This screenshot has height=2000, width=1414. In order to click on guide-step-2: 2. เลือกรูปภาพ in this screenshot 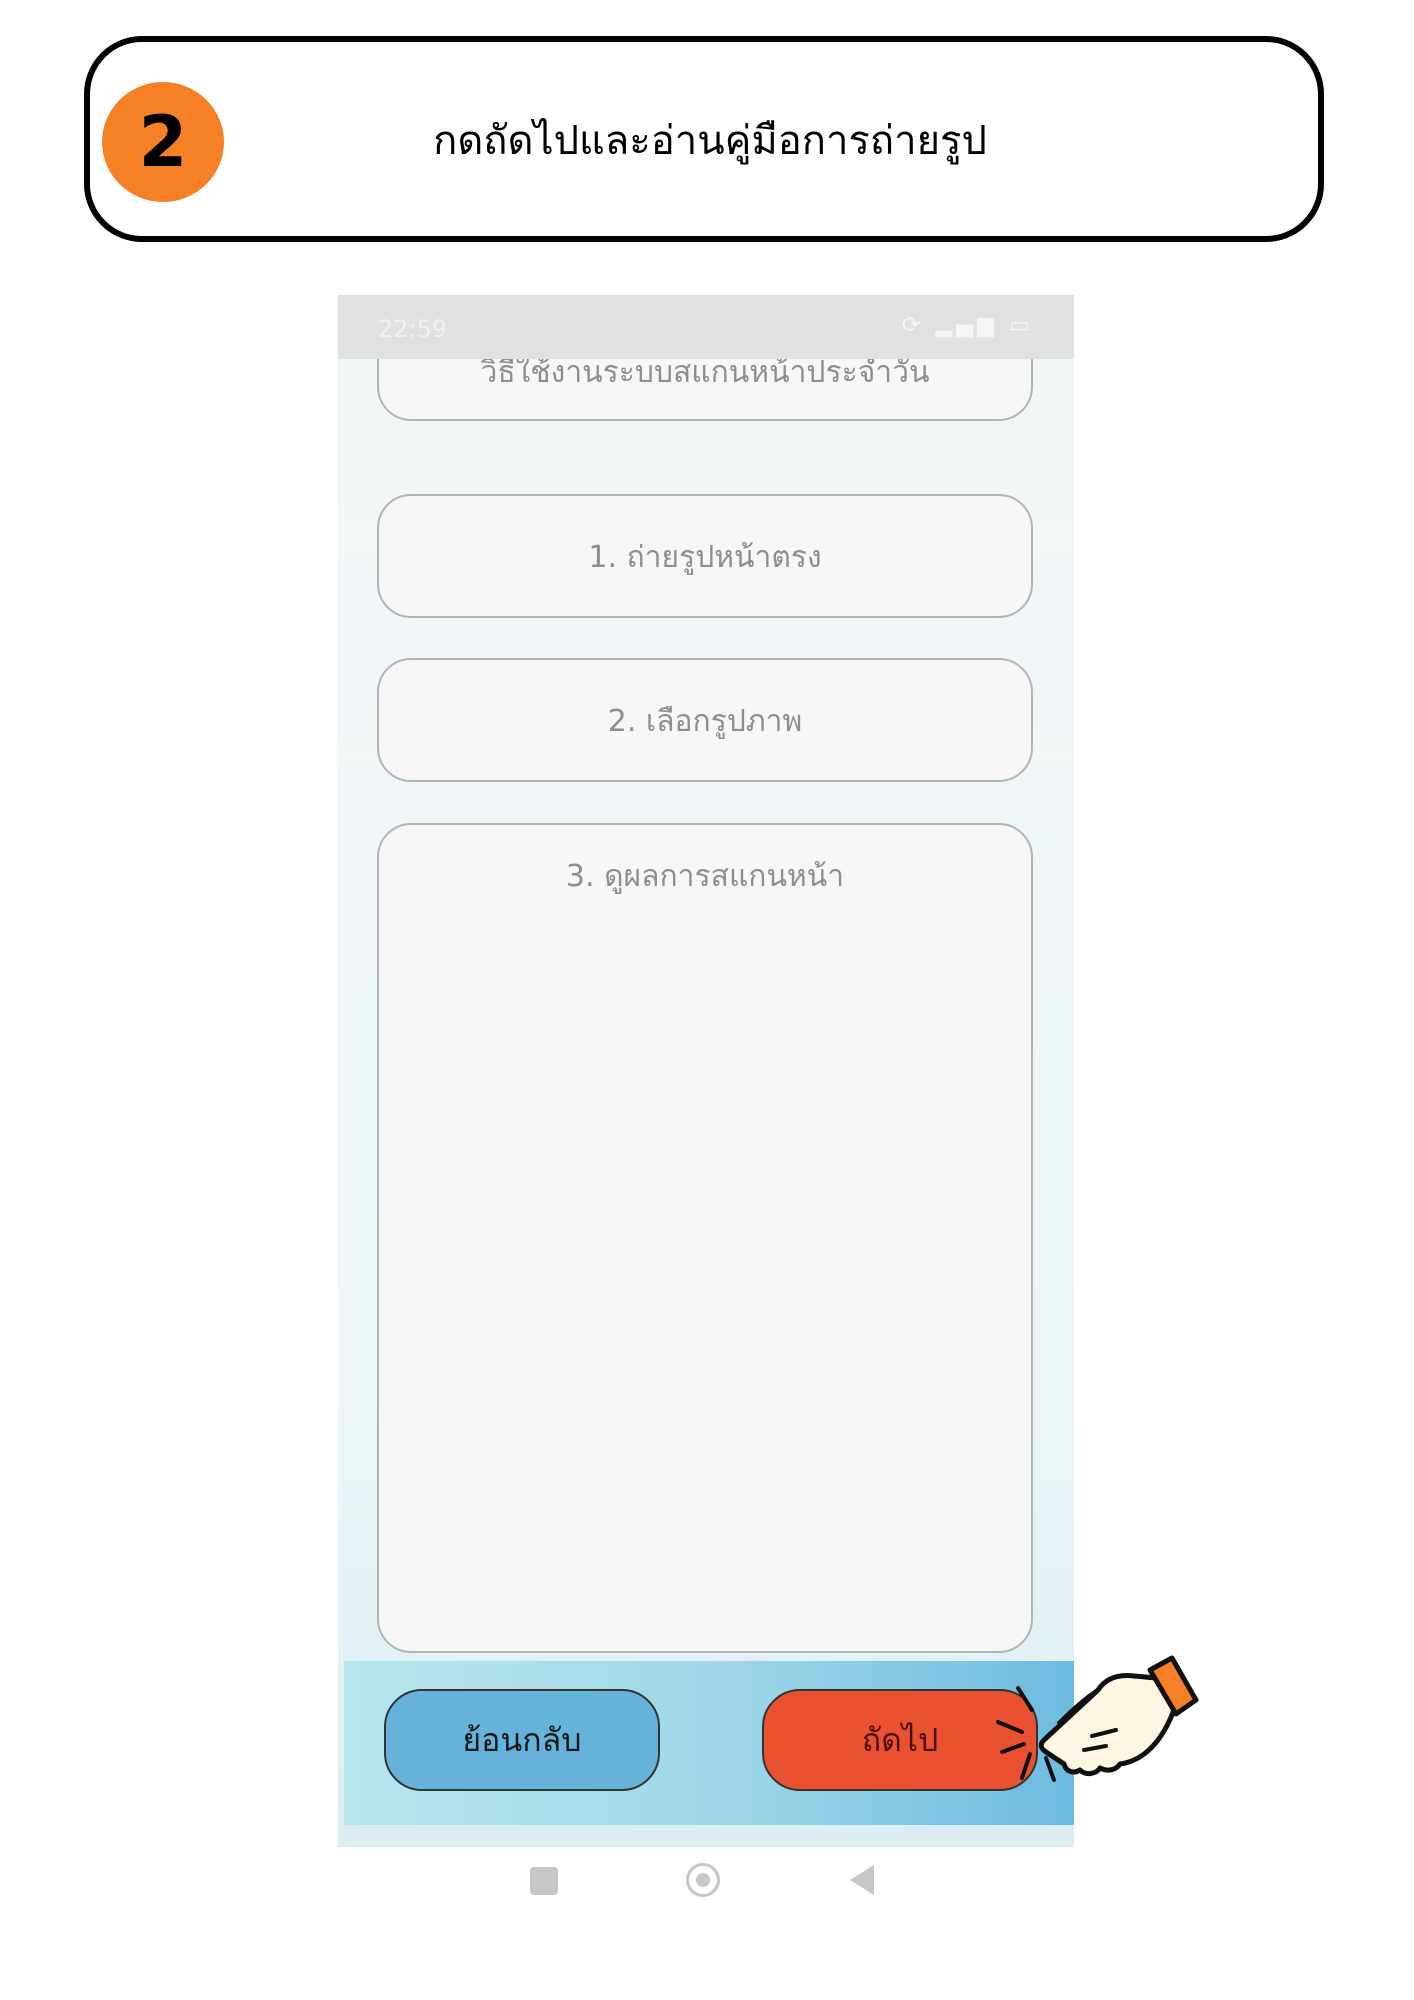, I will do `click(705, 720)`.